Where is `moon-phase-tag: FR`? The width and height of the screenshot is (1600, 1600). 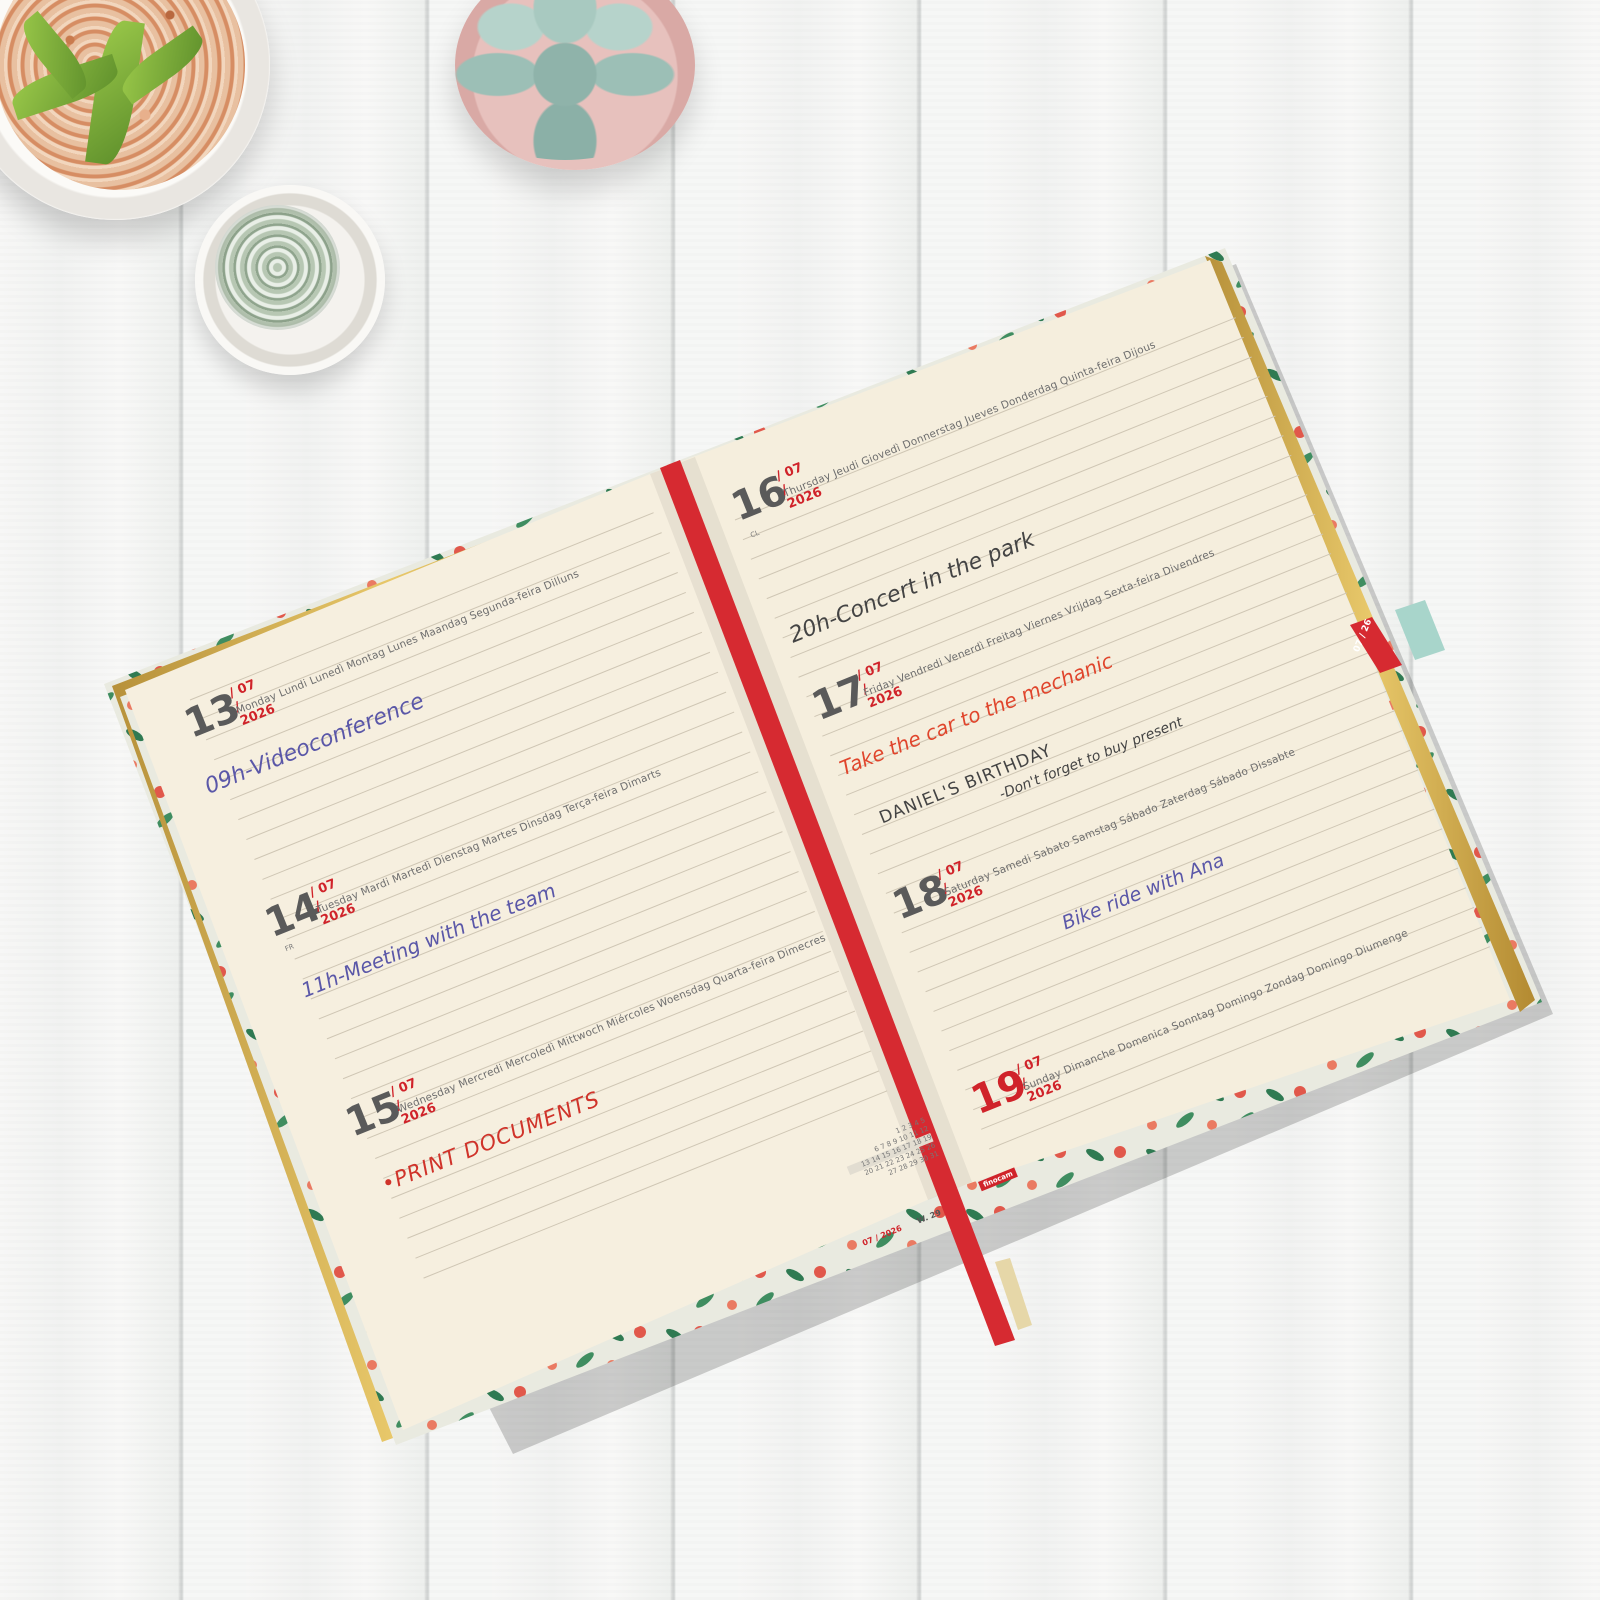 moon-phase-tag: FR is located at coordinates (289, 948).